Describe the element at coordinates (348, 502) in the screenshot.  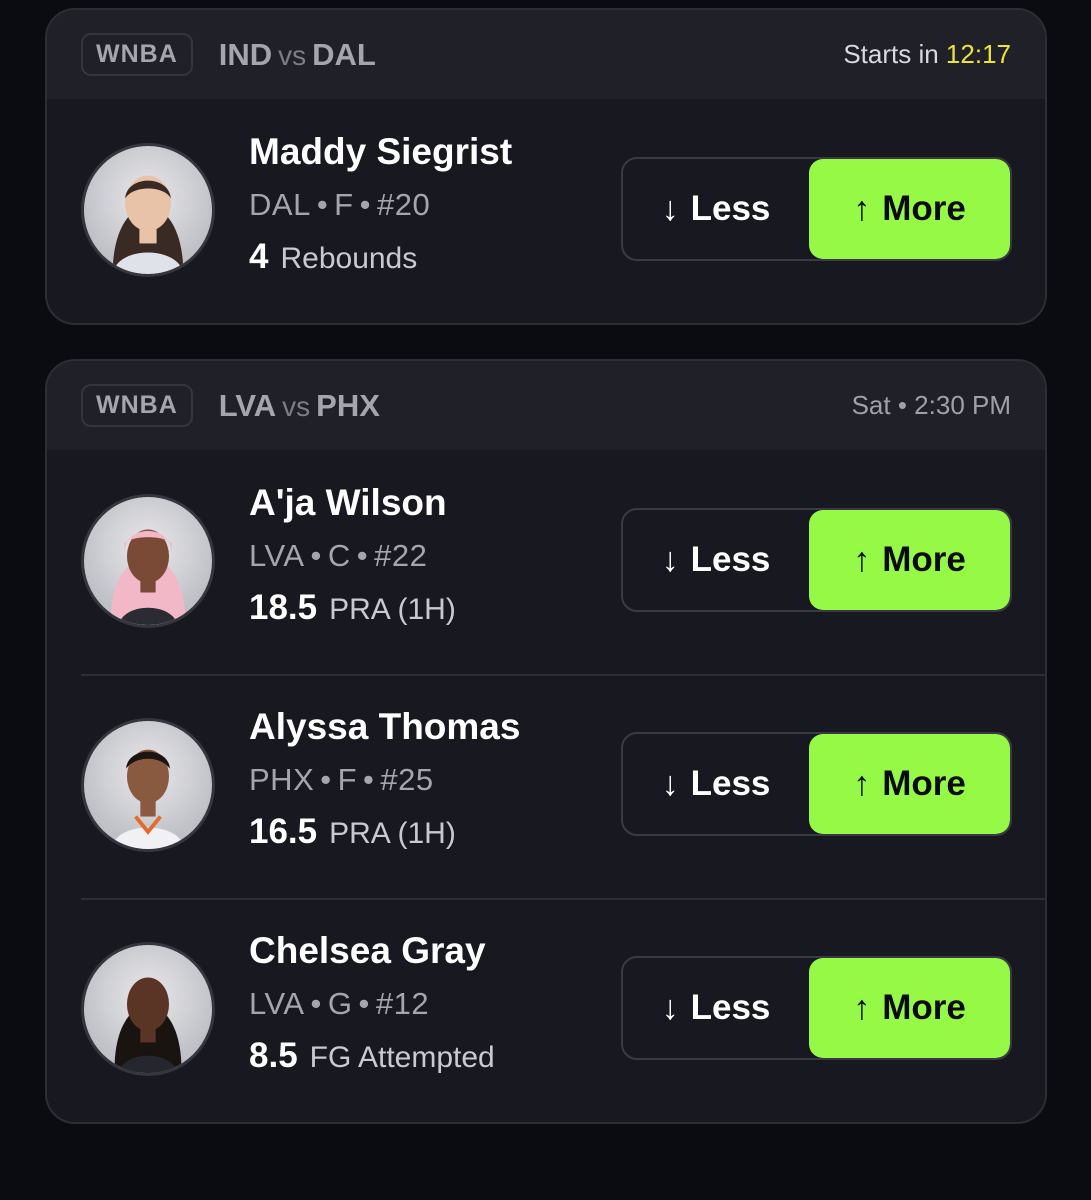
I see `player-name: A'ja Wilson` at that location.